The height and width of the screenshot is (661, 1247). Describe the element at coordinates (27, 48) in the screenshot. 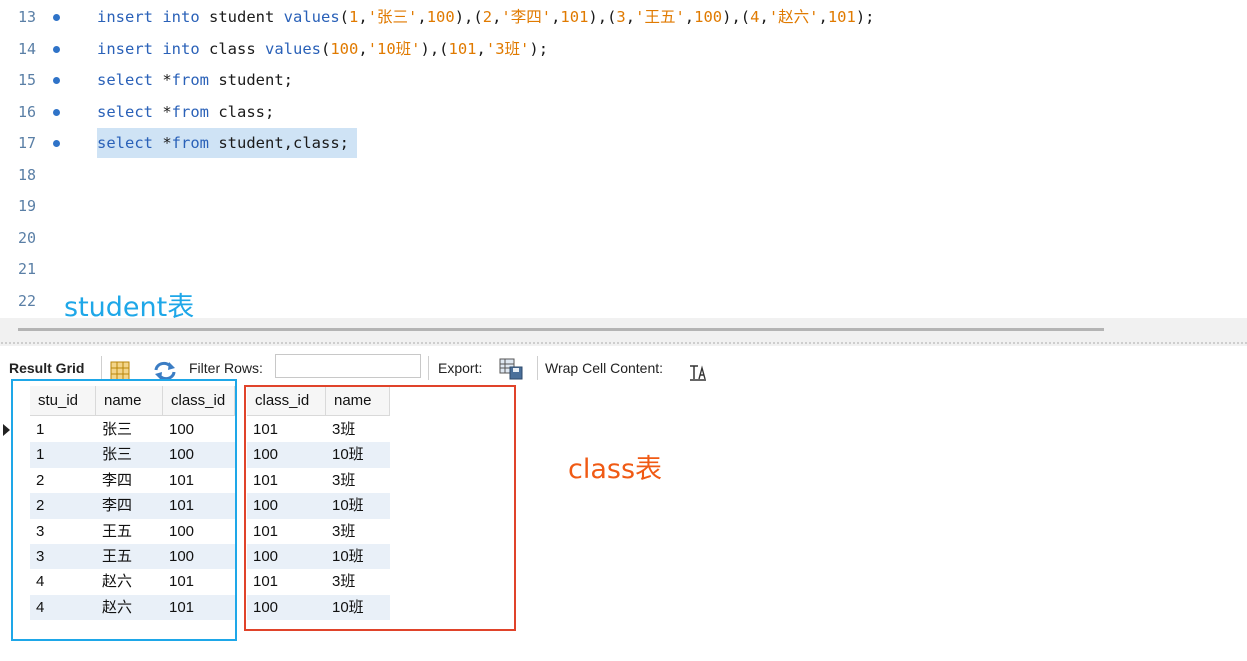

I see `line-number: 14` at that location.